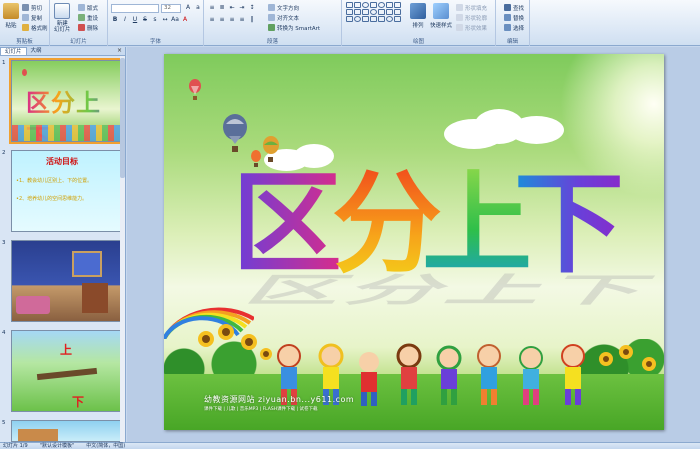 This screenshot has height=449, width=700. What do you see at coordinates (252, 20) in the screenshot?
I see `columns-icon: ‖` at bounding box center [252, 20].